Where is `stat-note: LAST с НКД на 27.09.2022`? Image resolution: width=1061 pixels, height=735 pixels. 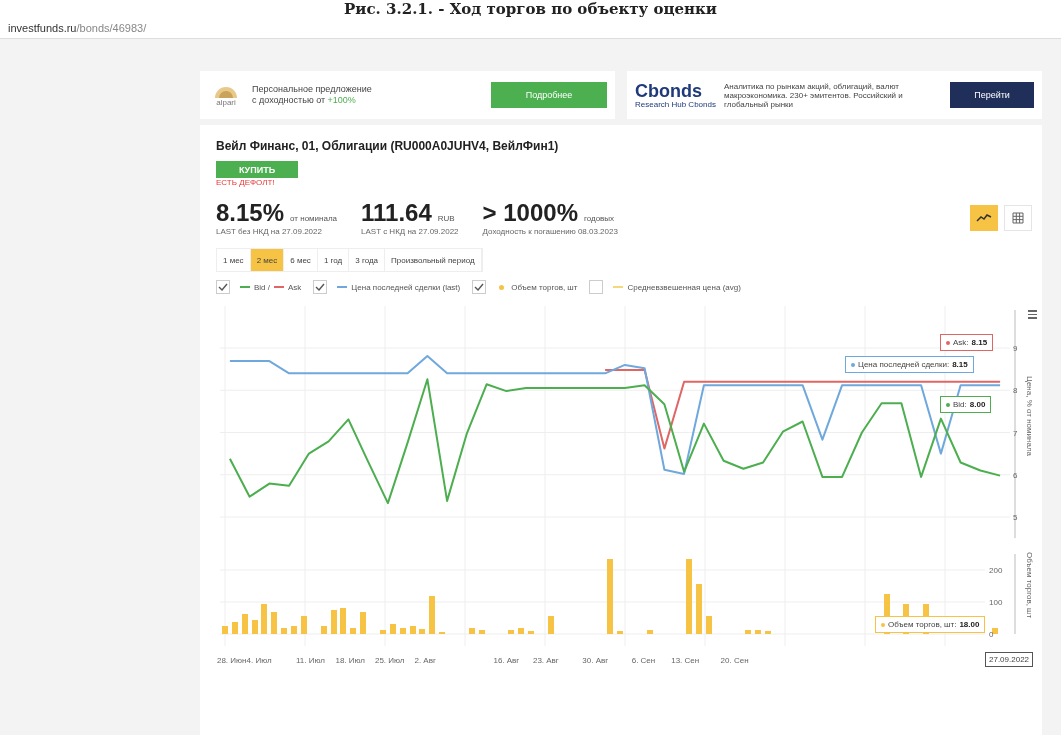
stat-note: LAST с НКД на 27.09.2022 is located at coordinates (410, 231).